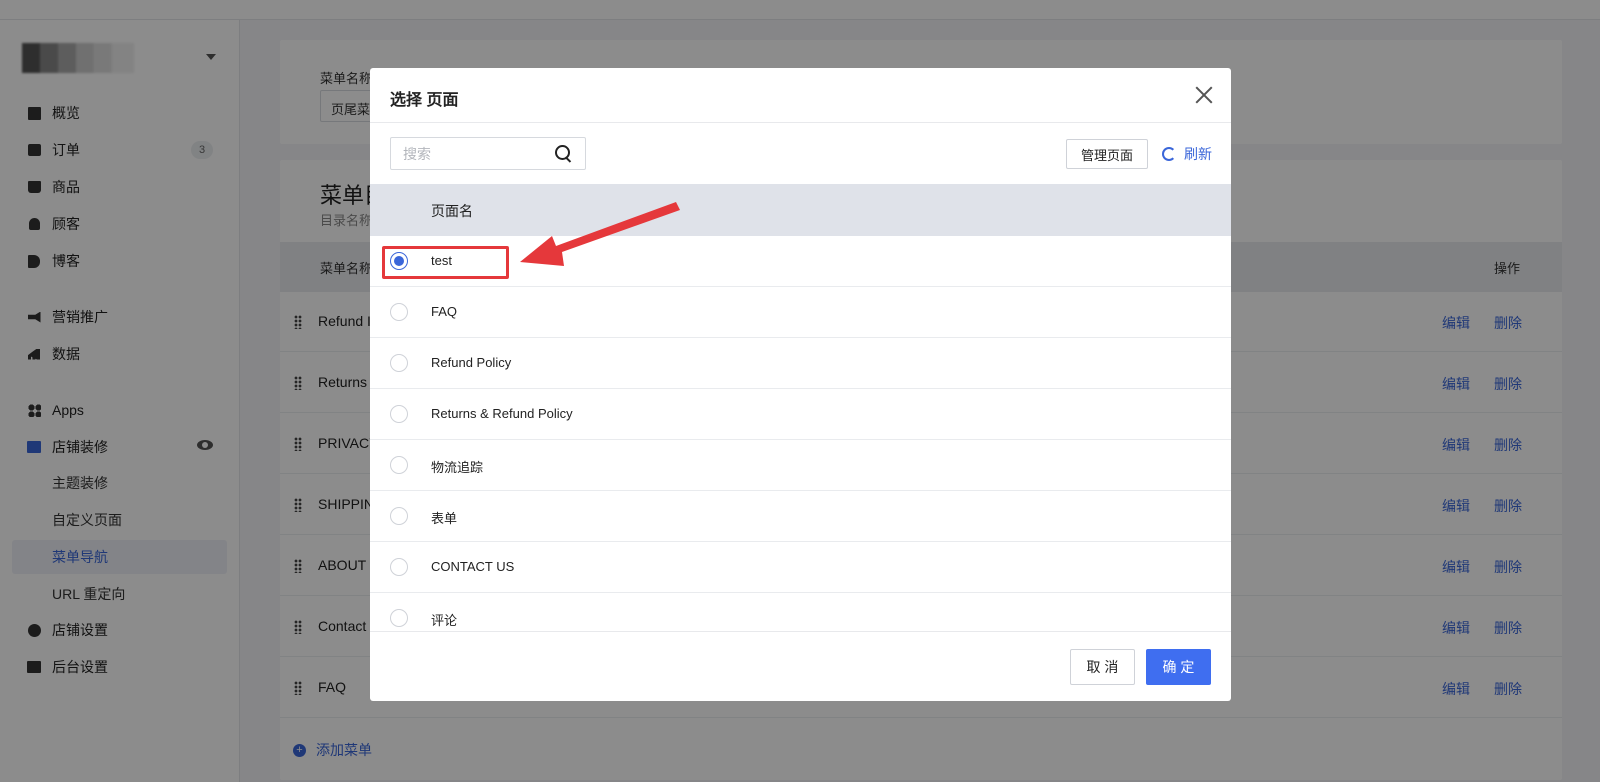  I want to click on manage-pages-button: 管理页面, so click(1107, 154).